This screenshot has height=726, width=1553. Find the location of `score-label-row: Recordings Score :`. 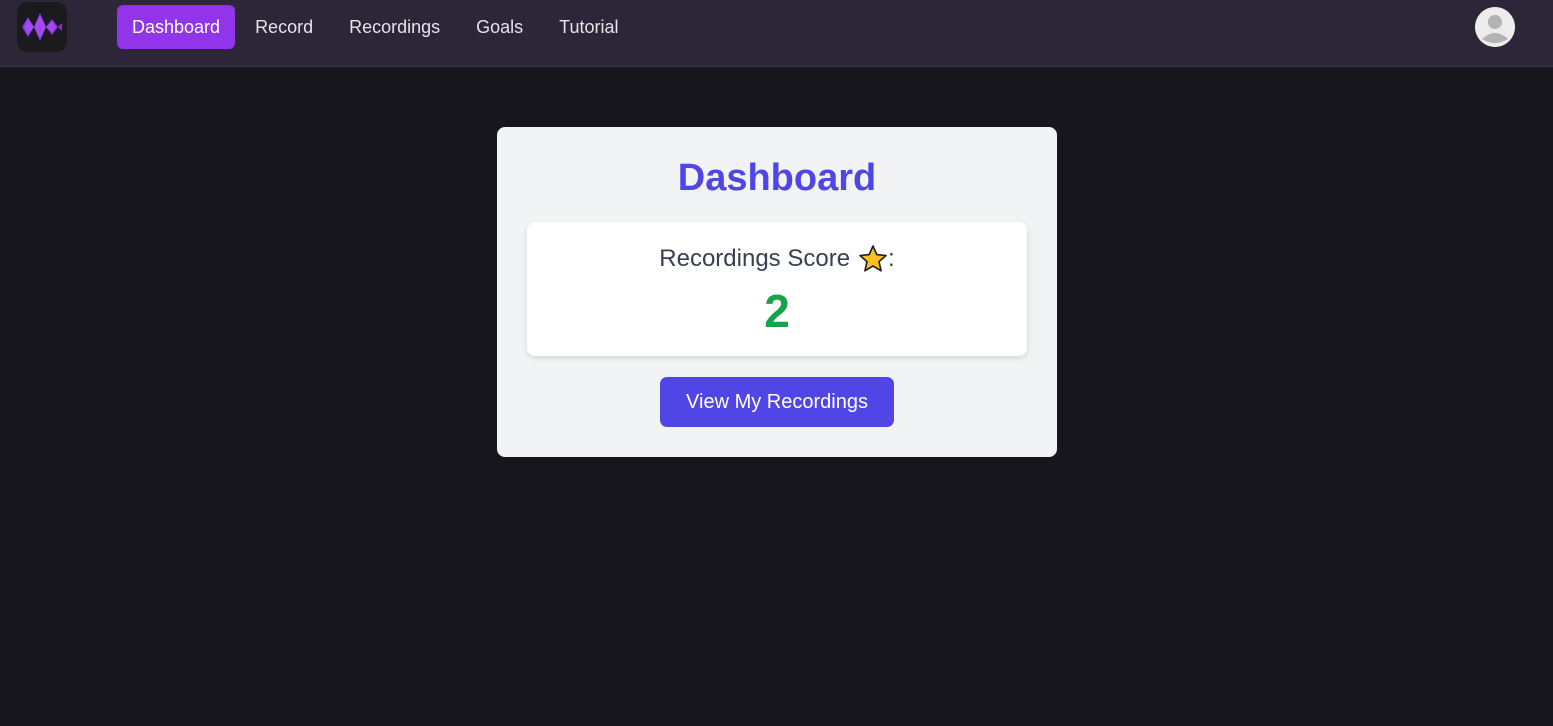

score-label-row: Recordings Score : is located at coordinates (777, 259).